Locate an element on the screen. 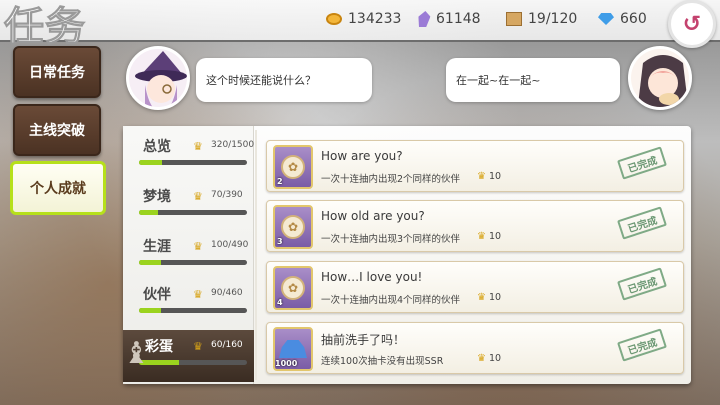  top-bar: 任务 134233 61148 19/120 660 is located at coordinates (360, 25).